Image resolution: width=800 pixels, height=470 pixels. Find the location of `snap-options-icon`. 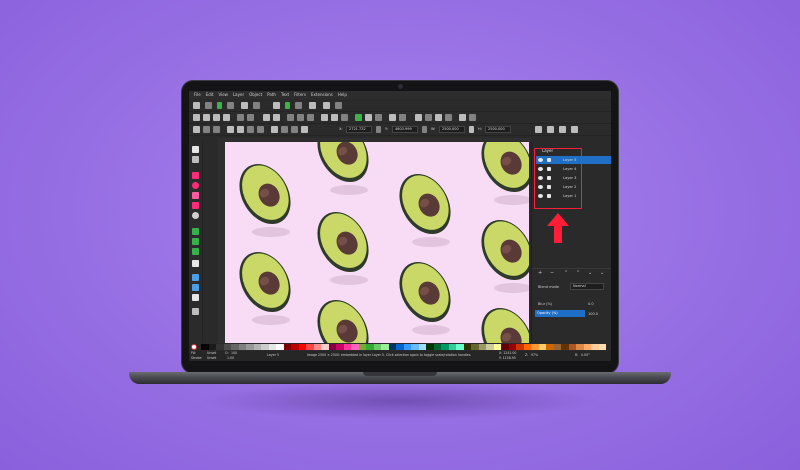

snap-options-icon is located at coordinates (208, 105).